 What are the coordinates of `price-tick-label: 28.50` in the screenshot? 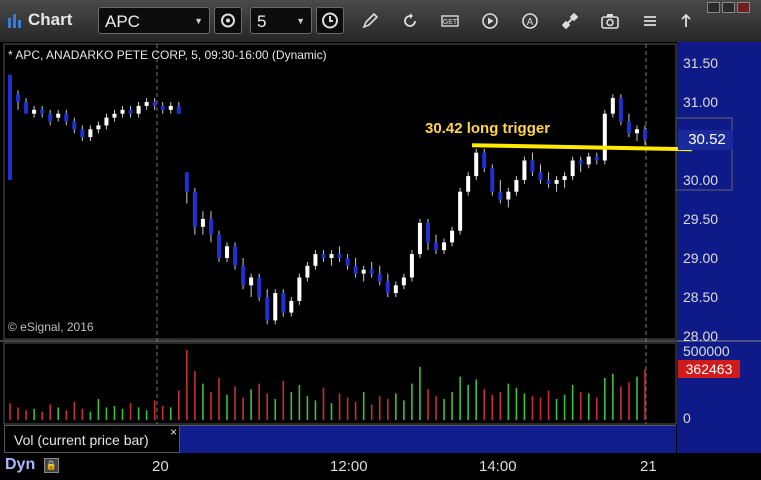 It's located at (701, 297).